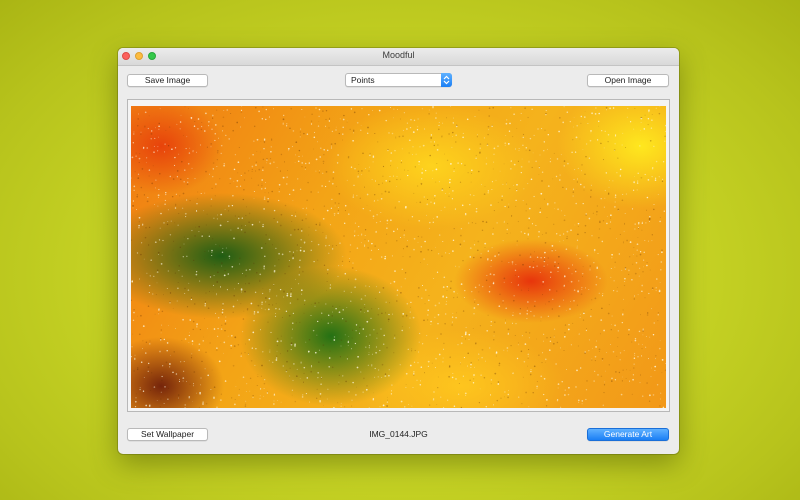 The width and height of the screenshot is (800, 500). Describe the element at coordinates (628, 434) in the screenshot. I see `generate-art-button: Generate Art` at that location.